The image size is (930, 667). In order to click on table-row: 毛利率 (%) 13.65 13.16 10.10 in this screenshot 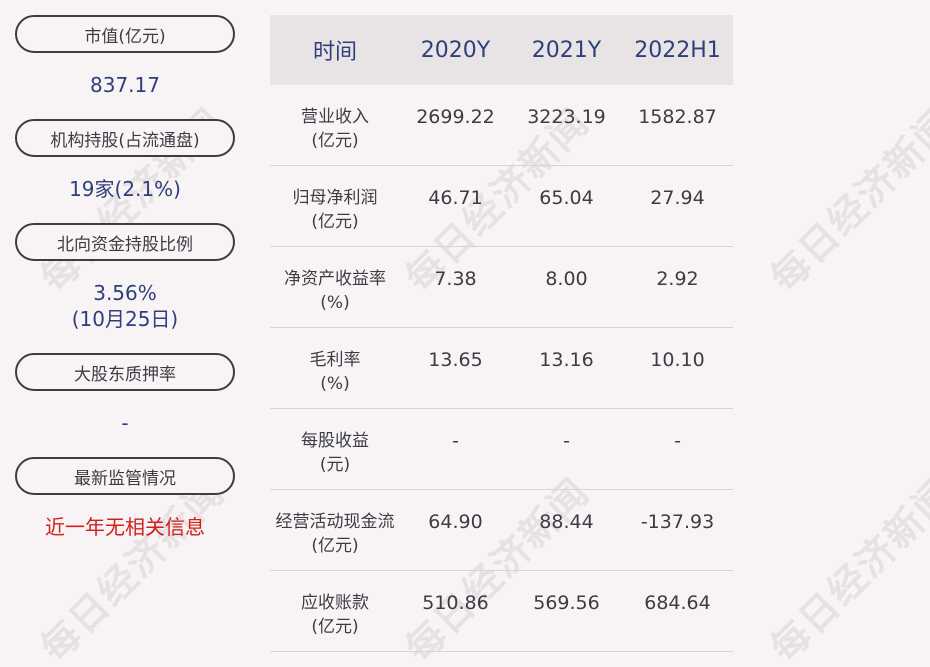, I will do `click(501, 368)`.